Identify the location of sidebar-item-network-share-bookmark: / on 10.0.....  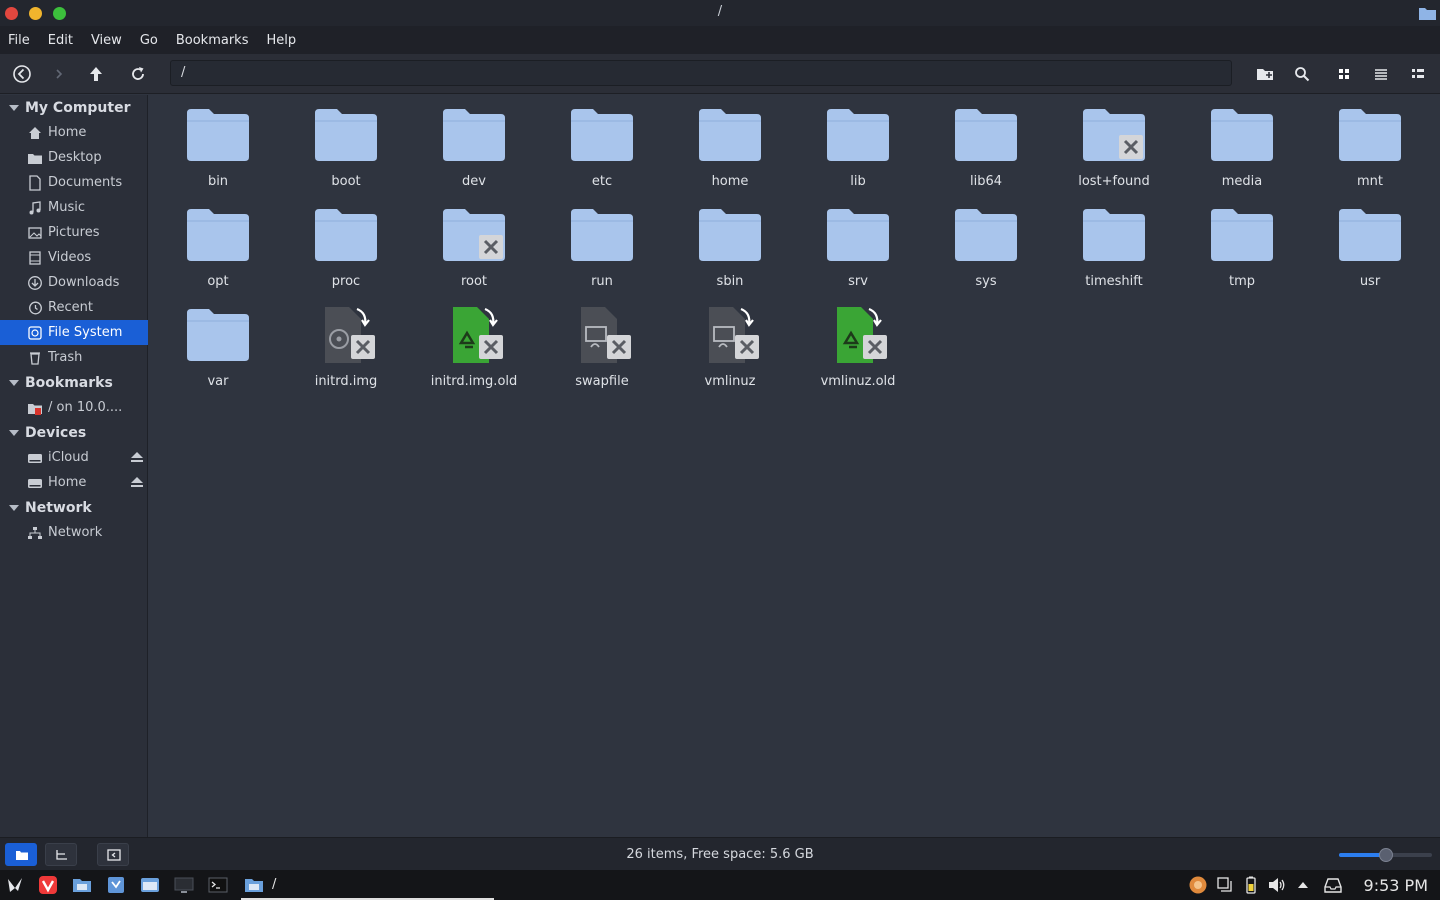
(74, 407).